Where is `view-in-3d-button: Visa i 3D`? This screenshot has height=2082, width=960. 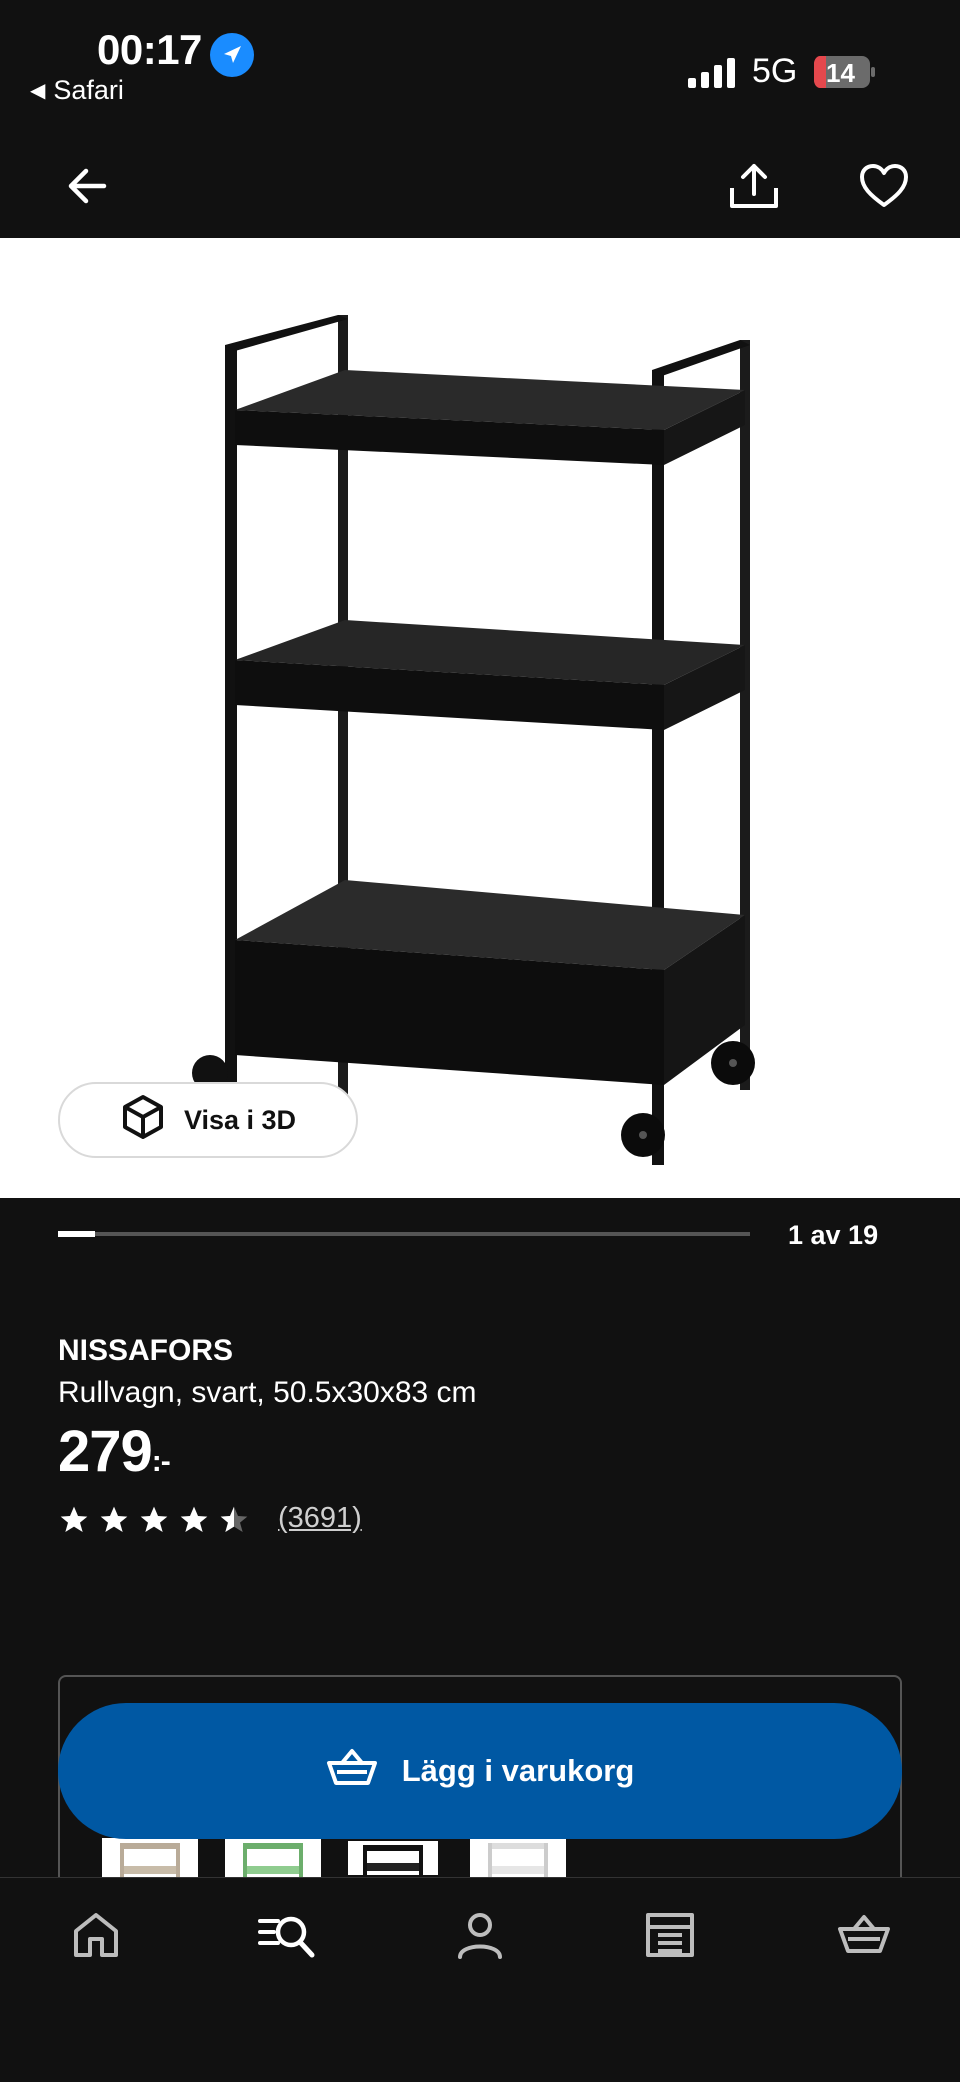
view-in-3d-button: Visa i 3D is located at coordinates (208, 1120).